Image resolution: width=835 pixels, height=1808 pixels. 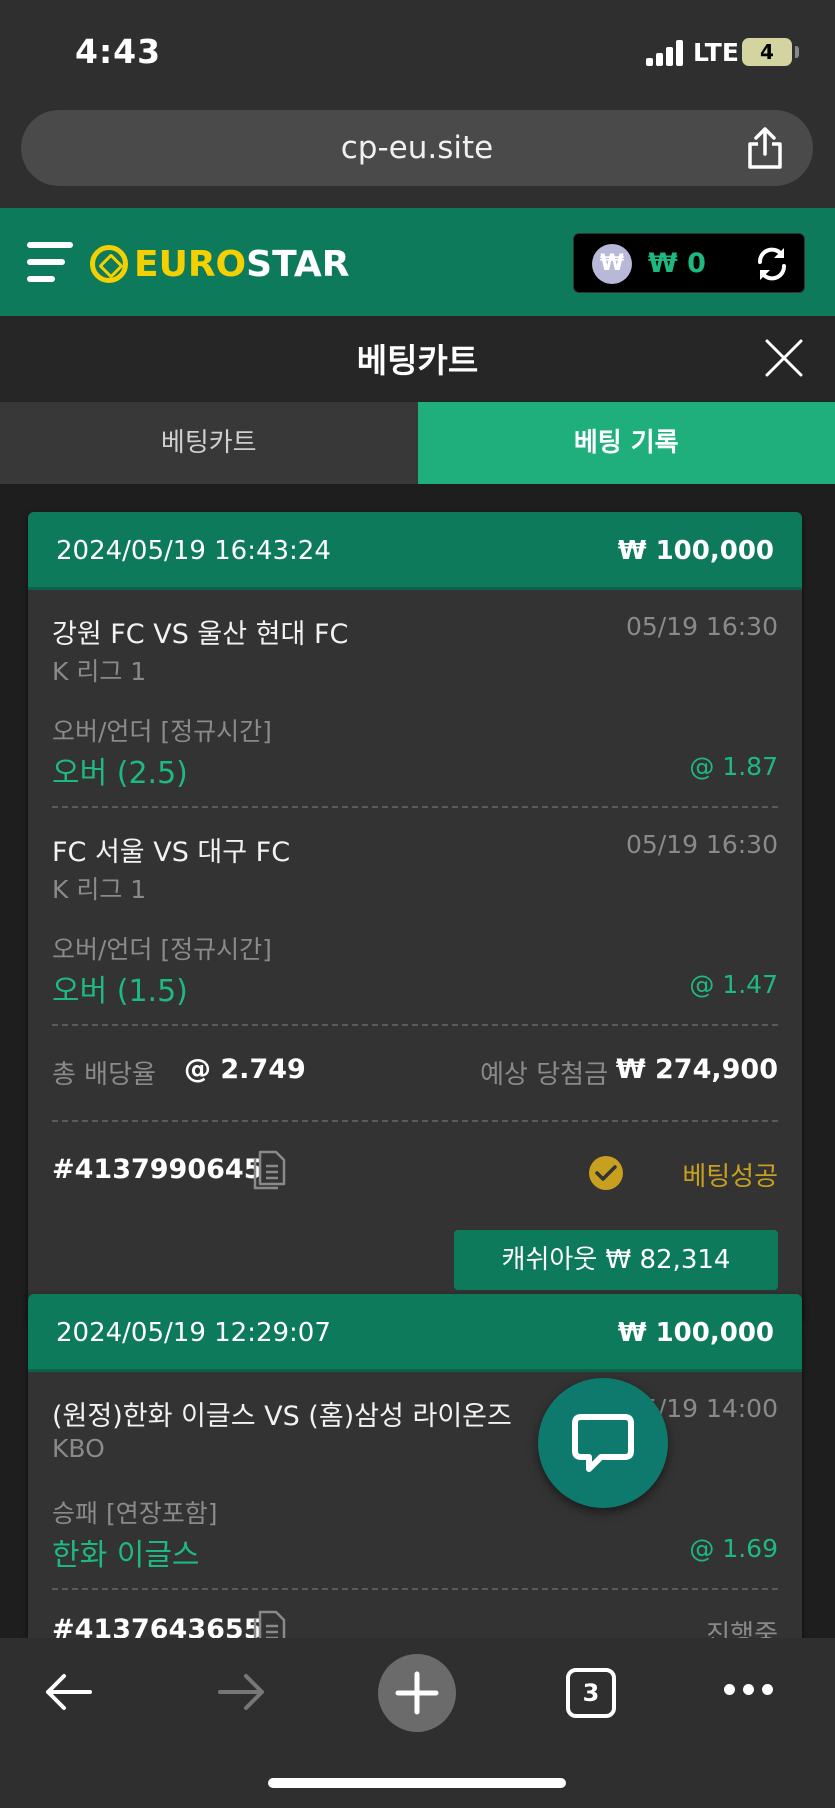 What do you see at coordinates (242, 1692) in the screenshot?
I see `forward-arrow-icon` at bounding box center [242, 1692].